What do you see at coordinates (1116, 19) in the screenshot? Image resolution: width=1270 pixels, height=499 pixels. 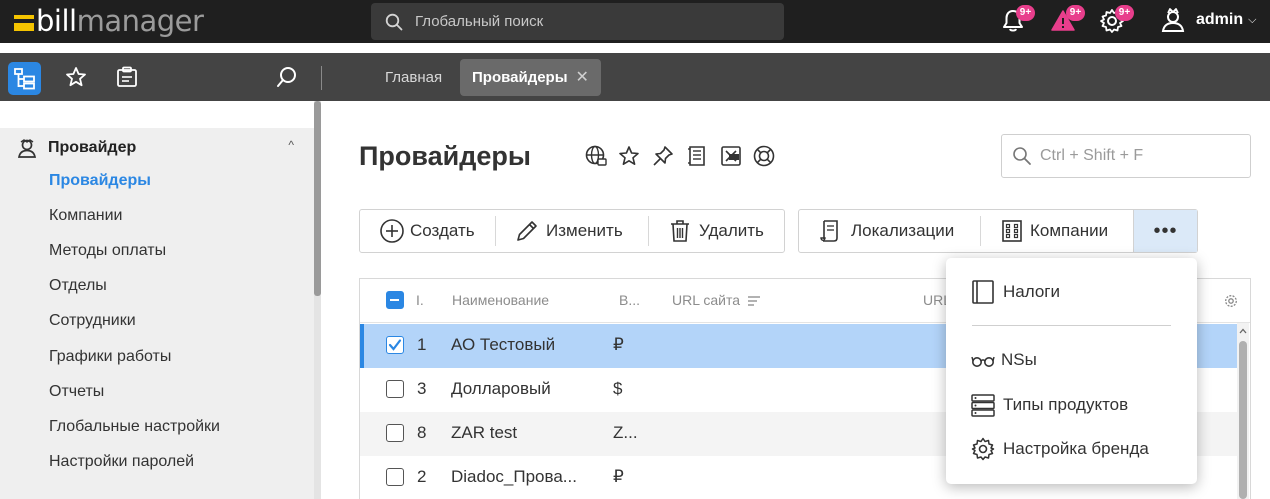 I see `tasks-button: 9+` at bounding box center [1116, 19].